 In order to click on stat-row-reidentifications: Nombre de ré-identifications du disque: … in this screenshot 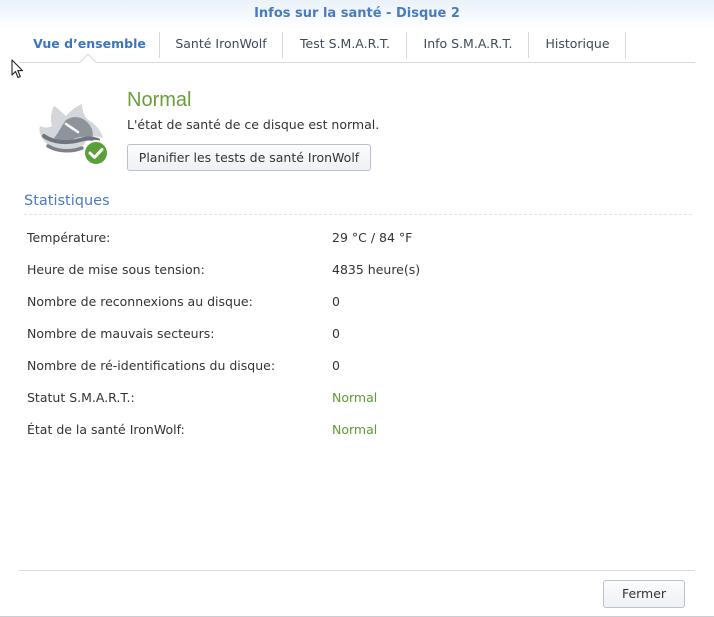, I will do `click(357, 367)`.